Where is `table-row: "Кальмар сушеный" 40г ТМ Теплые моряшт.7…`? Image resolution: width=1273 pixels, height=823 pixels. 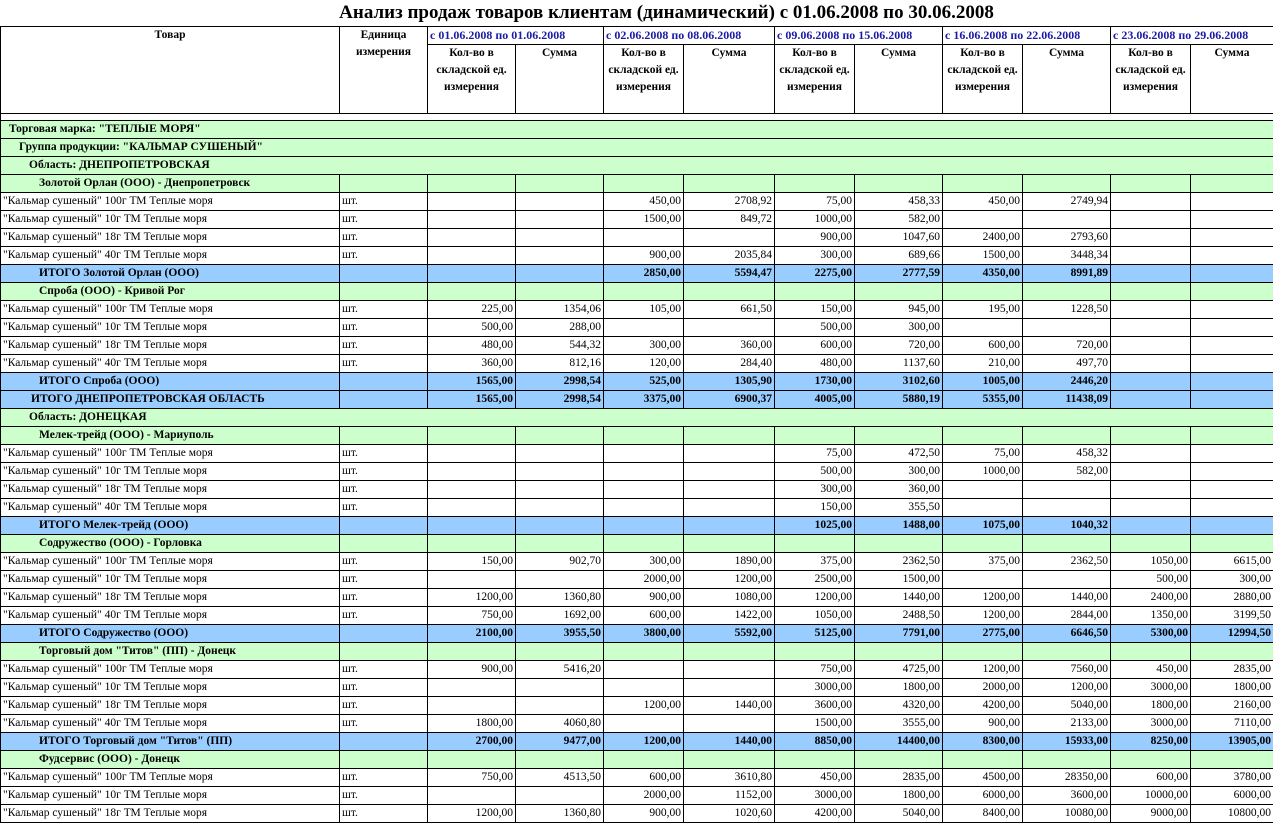 table-row: "Кальмар сушеный" 40г ТМ Теплые моряшт.7… is located at coordinates (637, 616).